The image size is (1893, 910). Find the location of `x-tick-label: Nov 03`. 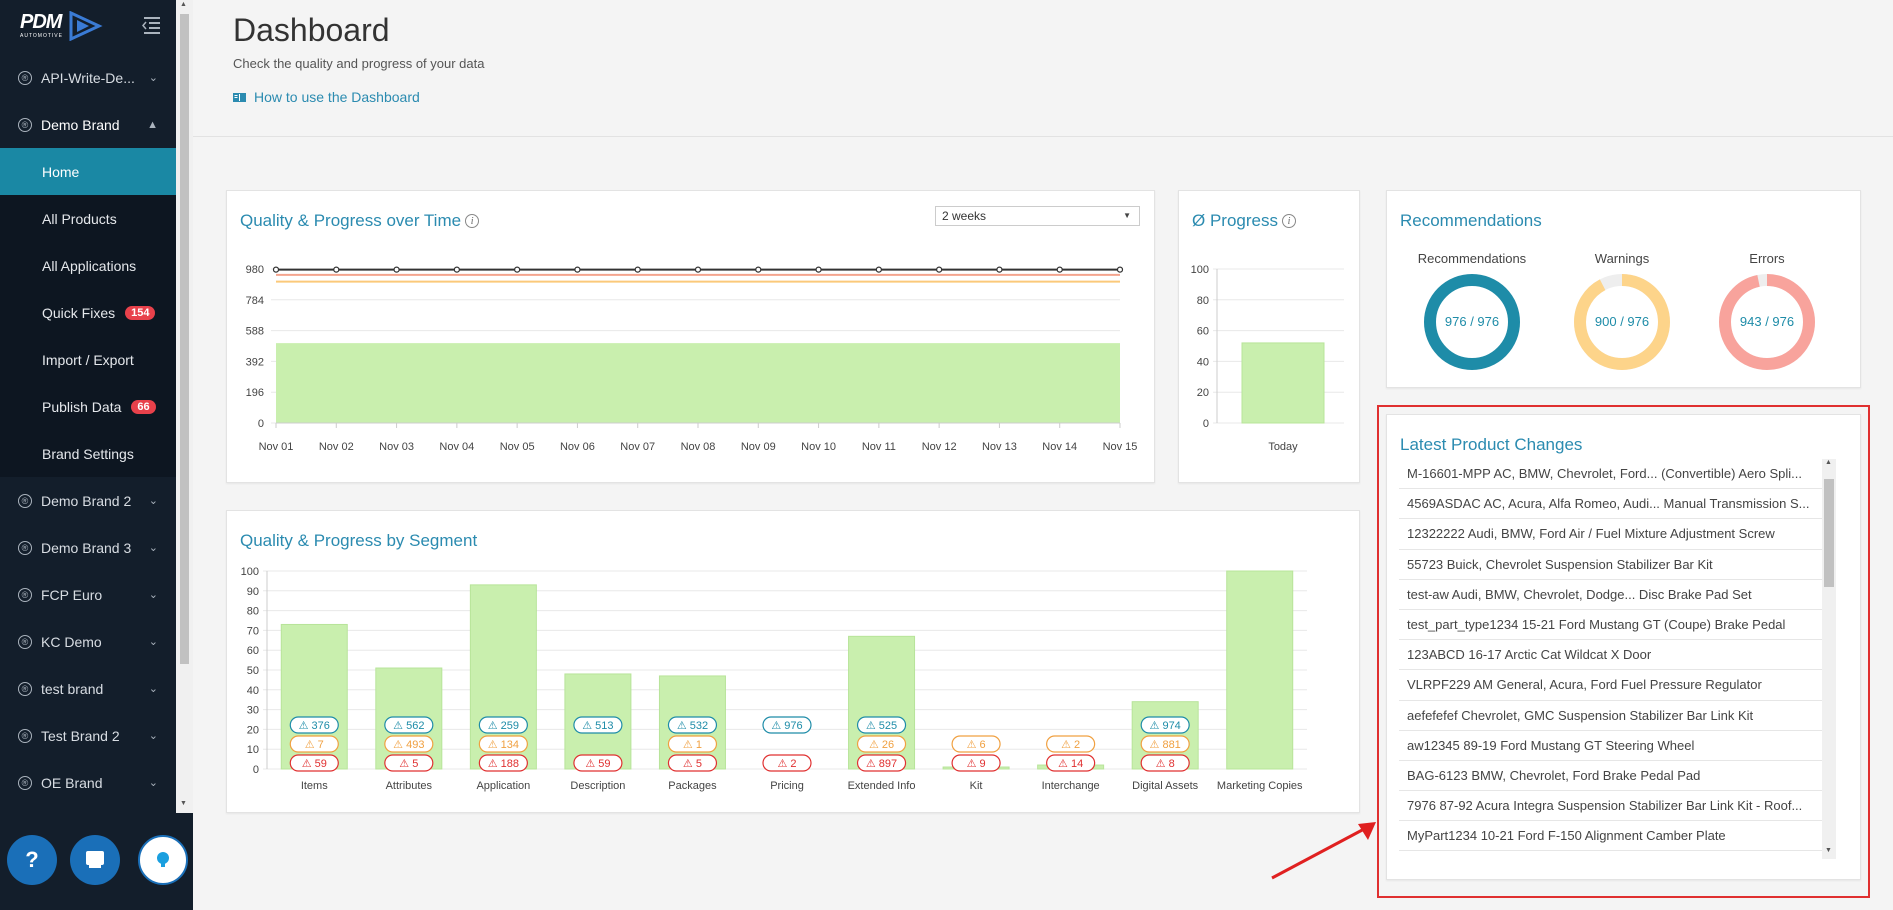

x-tick-label: Nov 03 is located at coordinates (396, 447).